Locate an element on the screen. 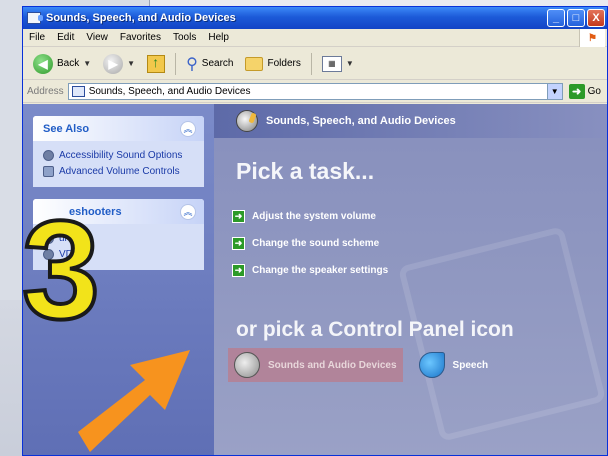  troubleshooters-header: eshooters ︽ is located at coordinates (118, 211).